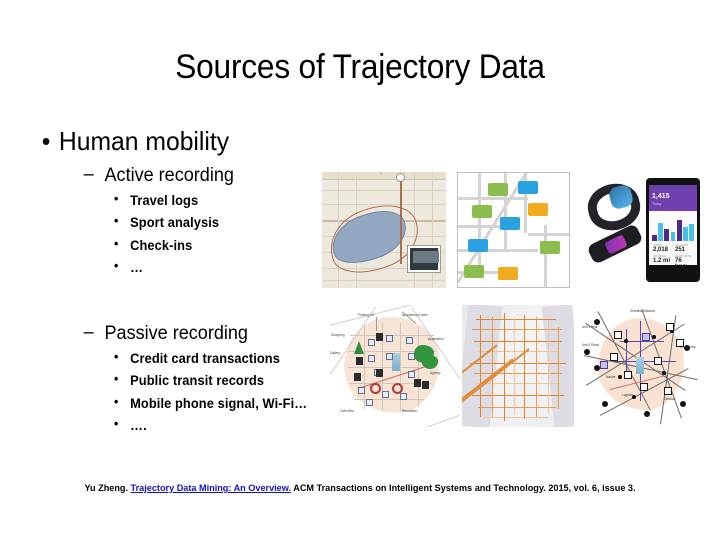  I want to click on list-item-label: Travel logs, so click(164, 200).